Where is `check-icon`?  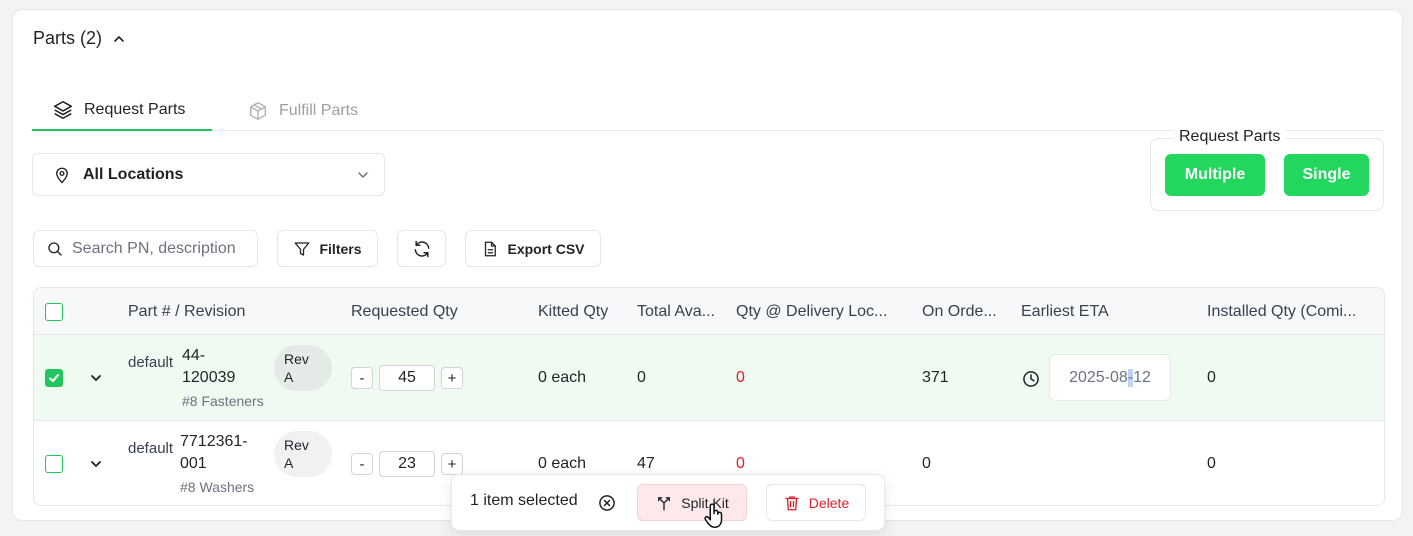
check-icon is located at coordinates (54, 378).